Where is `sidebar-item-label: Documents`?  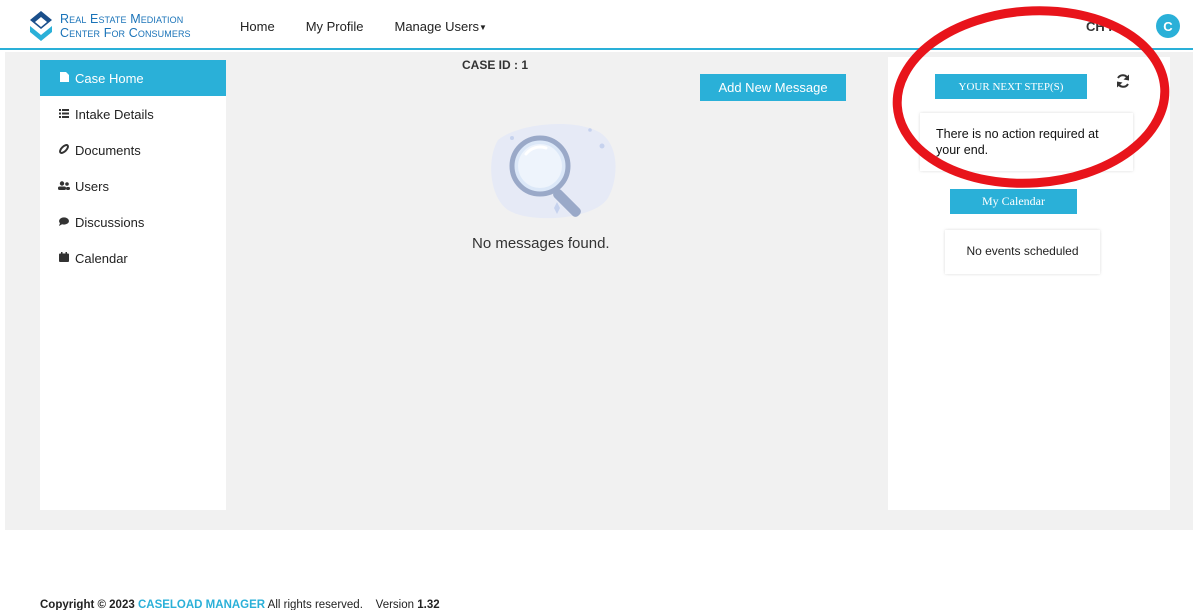
sidebar-item-label: Documents is located at coordinates (108, 150).